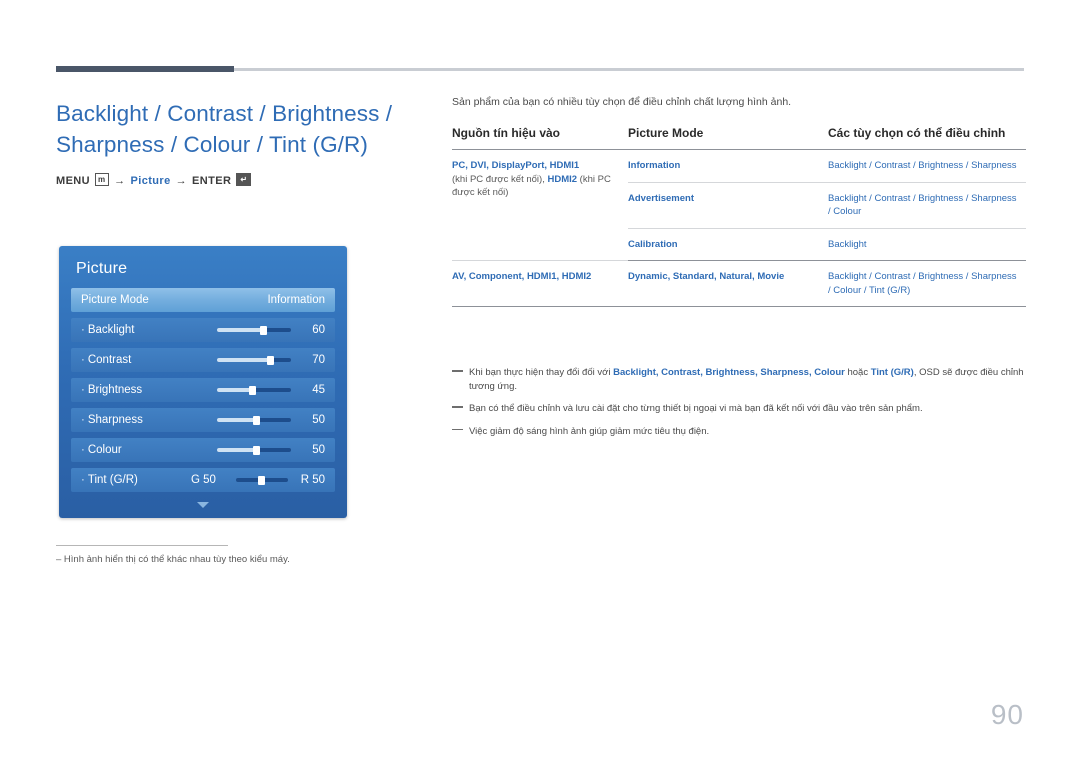 The image size is (1080, 763). Describe the element at coordinates (181, 180) in the screenshot. I see `arrow-2-icon: →` at that location.